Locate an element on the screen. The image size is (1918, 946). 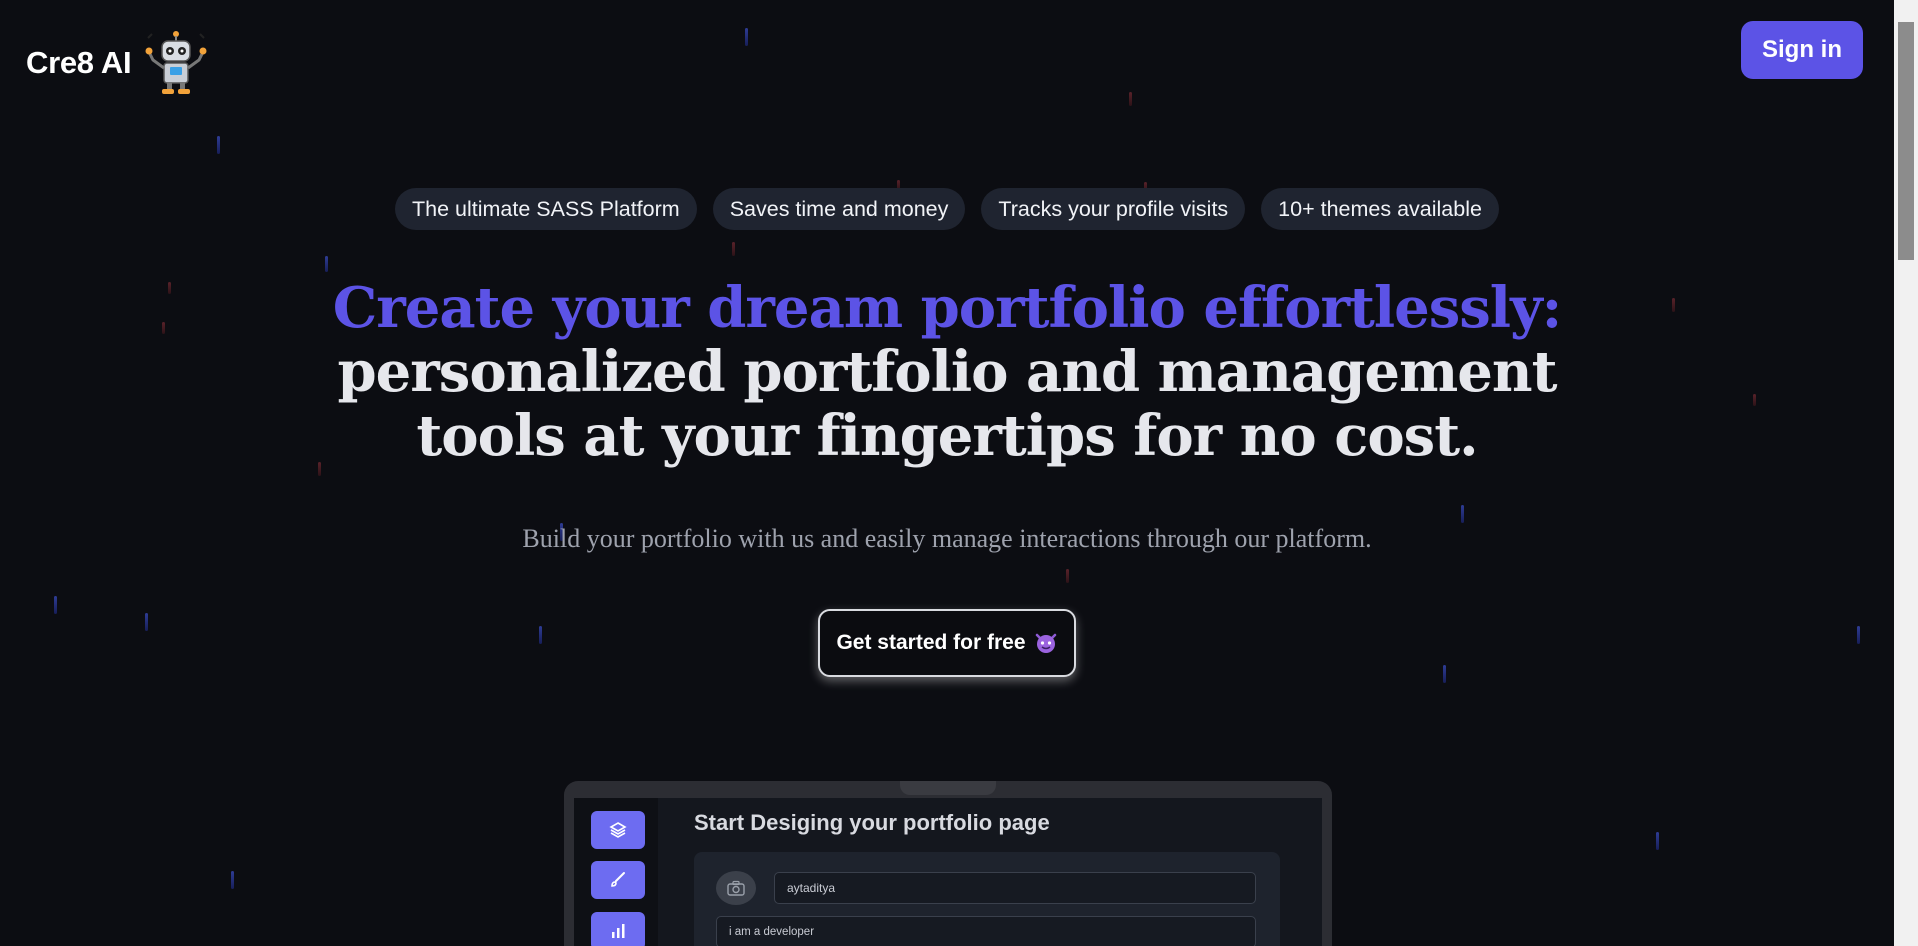
preview-sidebar is located at coordinates (616, 872).